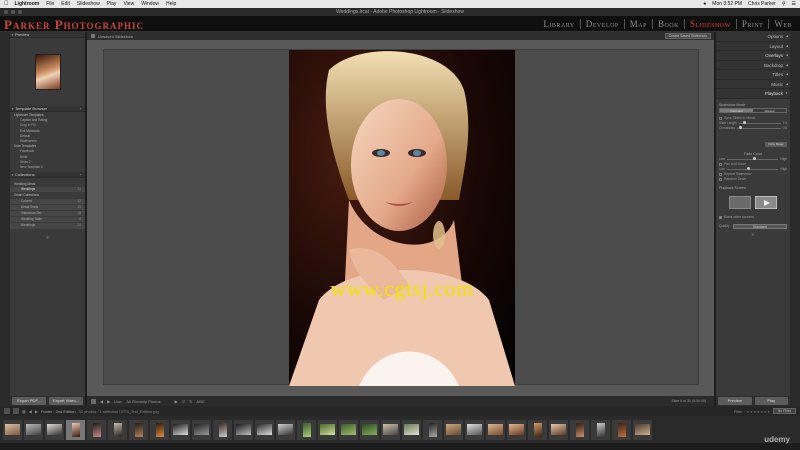 The width and height of the screenshot is (800, 450). What do you see at coordinates (400, 446) in the screenshot?
I see `bottom-panel-toggle` at bounding box center [400, 446].